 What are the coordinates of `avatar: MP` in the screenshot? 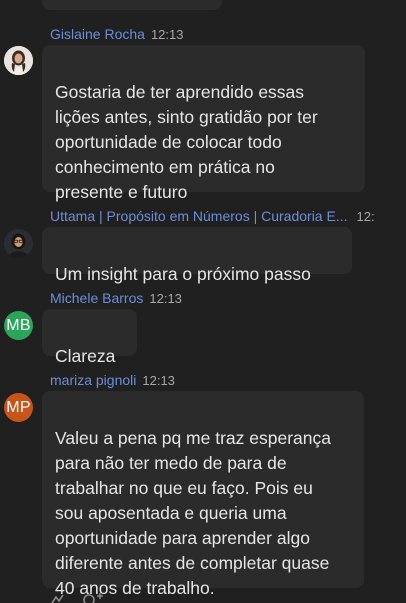 It's located at (18, 407).